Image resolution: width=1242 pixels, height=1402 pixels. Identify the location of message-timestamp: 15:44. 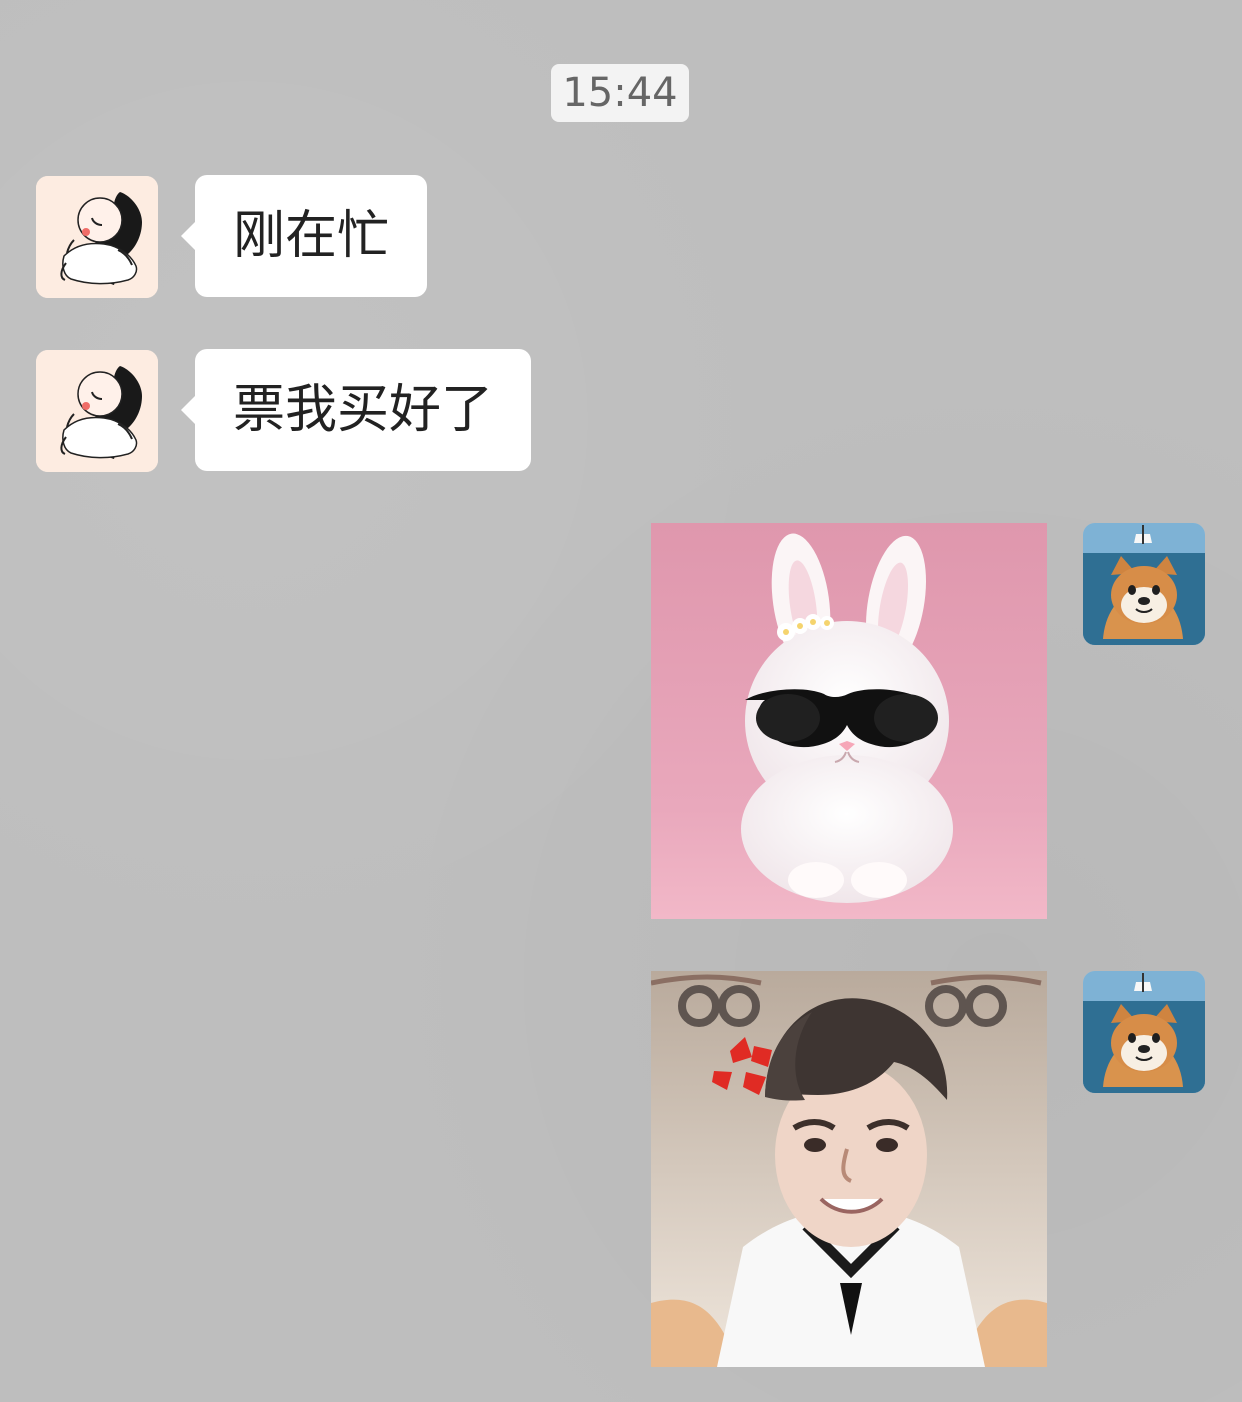
(620, 93).